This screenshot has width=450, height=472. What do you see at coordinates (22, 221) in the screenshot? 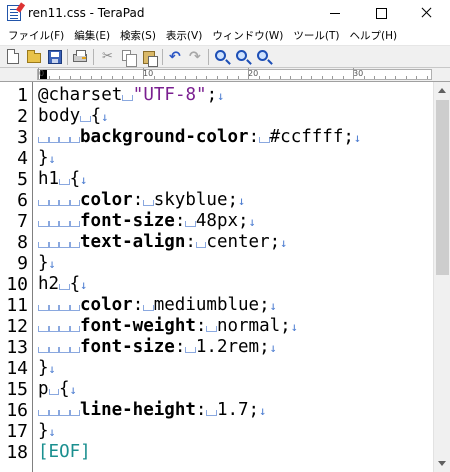
I see `line-number: 7` at bounding box center [22, 221].